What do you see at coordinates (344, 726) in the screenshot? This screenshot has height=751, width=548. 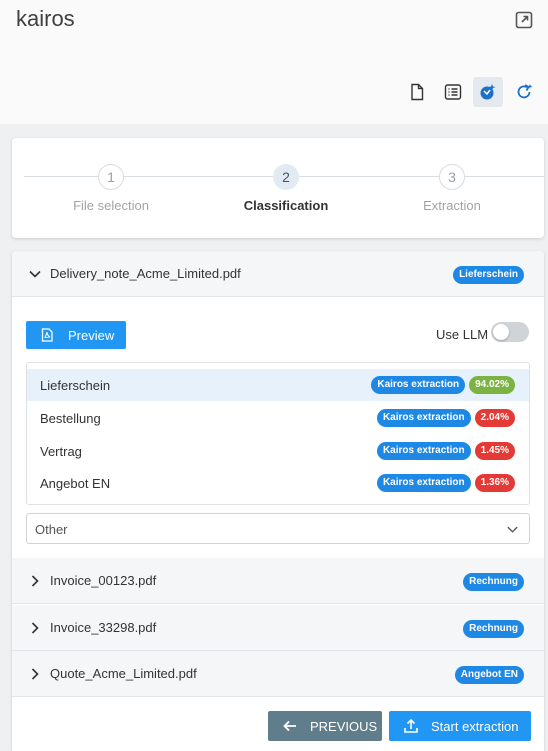 I see `previous-label: PREVIOUS` at bounding box center [344, 726].